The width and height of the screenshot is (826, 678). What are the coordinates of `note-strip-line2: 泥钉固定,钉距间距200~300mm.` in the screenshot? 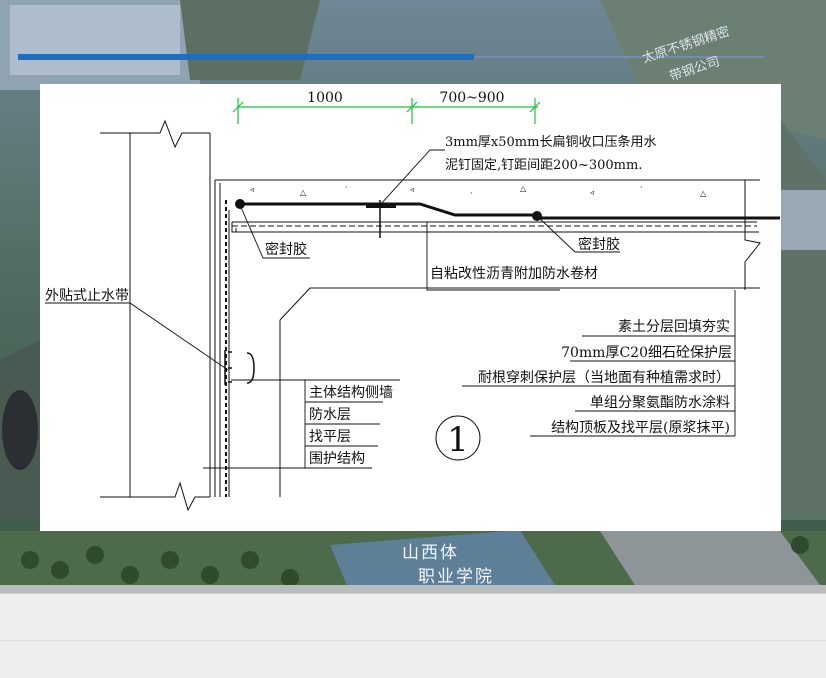 It's located at (543, 165).